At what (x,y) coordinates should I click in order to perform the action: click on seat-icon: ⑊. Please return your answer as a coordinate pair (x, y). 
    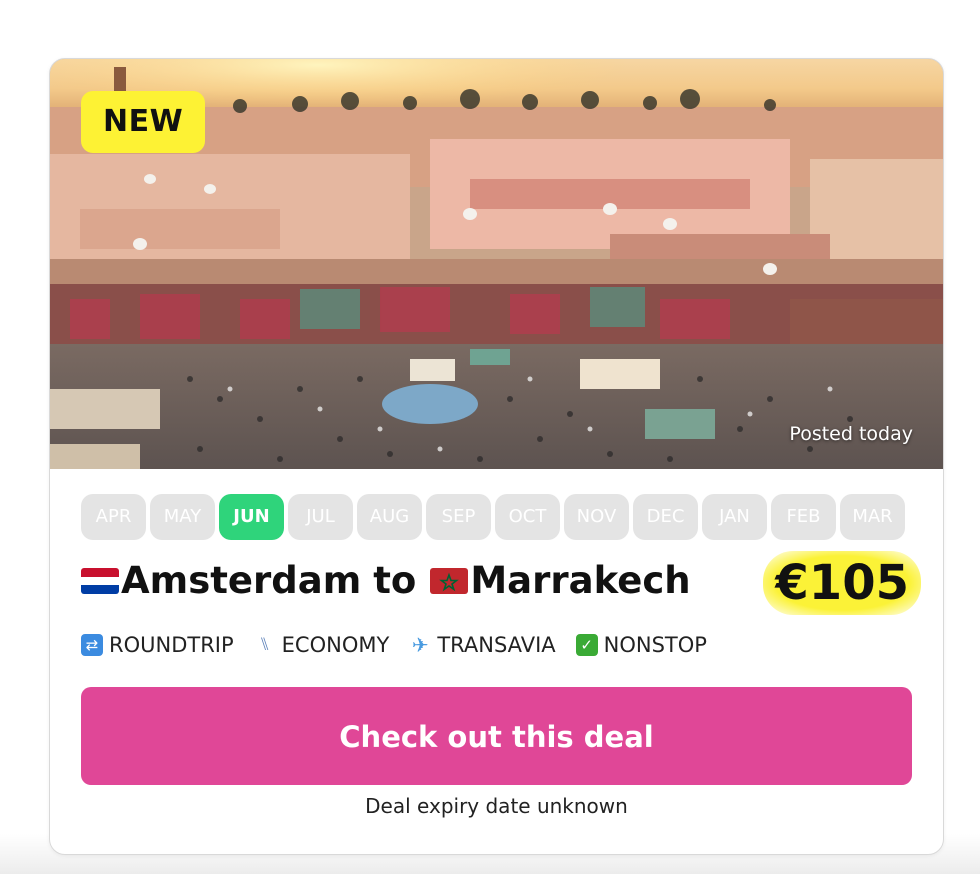
    Looking at the image, I should click on (265, 644).